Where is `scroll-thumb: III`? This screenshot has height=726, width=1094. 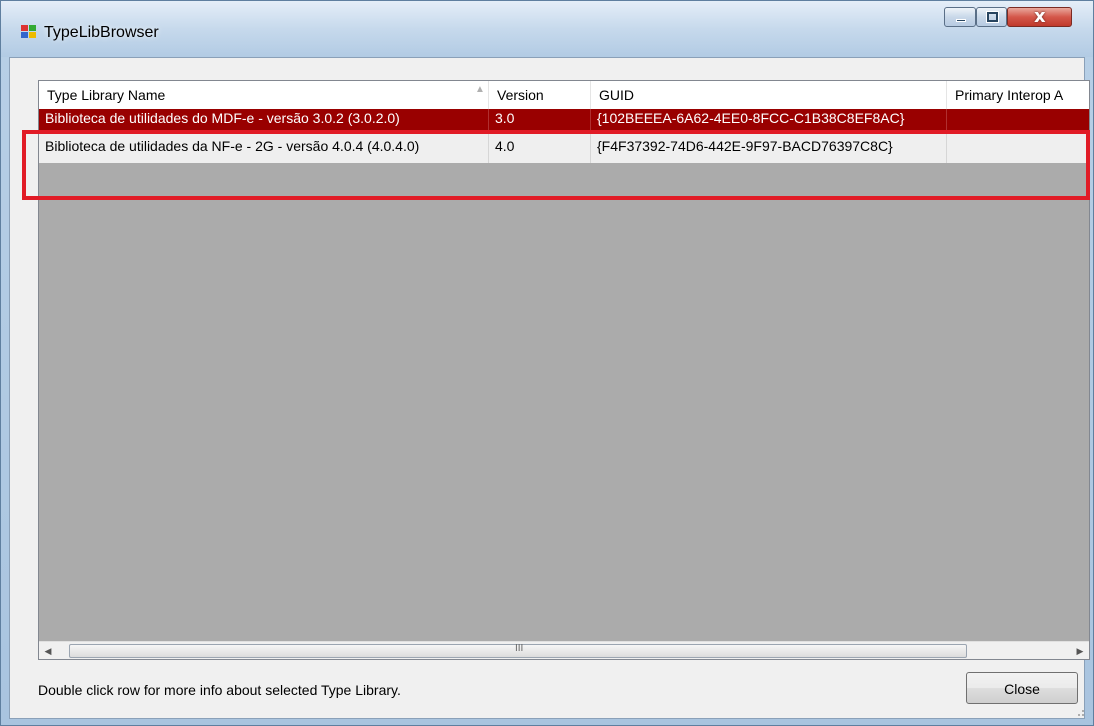 scroll-thumb: III is located at coordinates (518, 650).